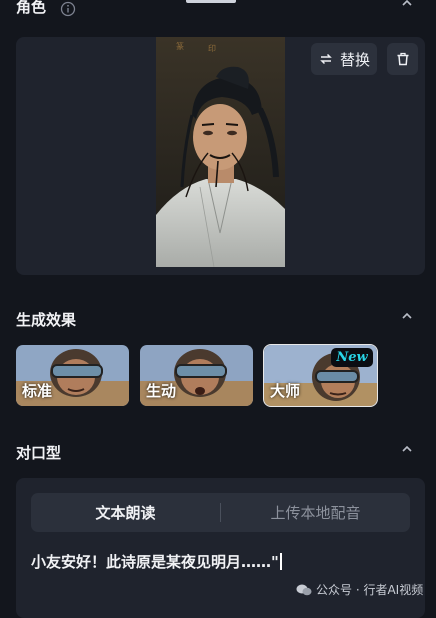 The width and height of the screenshot is (436, 618). Describe the element at coordinates (326, 59) in the screenshot. I see `swap-icon` at that location.